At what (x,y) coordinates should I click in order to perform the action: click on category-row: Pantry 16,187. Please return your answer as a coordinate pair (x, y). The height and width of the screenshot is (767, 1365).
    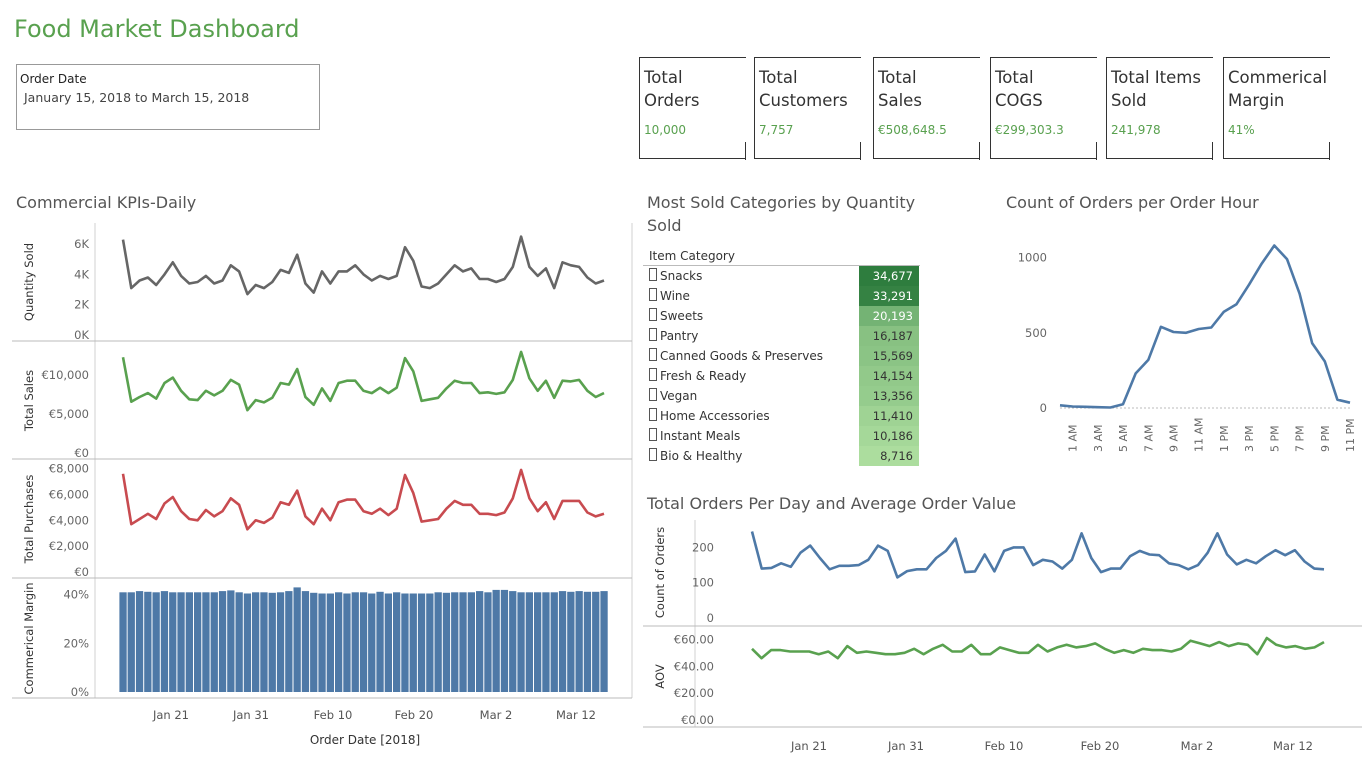
    Looking at the image, I should click on (781, 336).